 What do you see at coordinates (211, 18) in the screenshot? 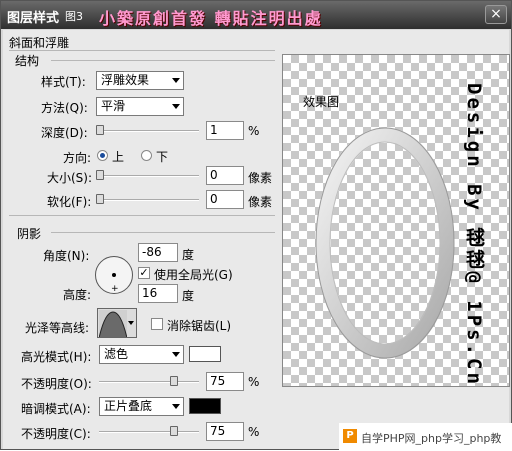
I see `banner-text: 小築原創首發 轉貼注明出處` at bounding box center [211, 18].